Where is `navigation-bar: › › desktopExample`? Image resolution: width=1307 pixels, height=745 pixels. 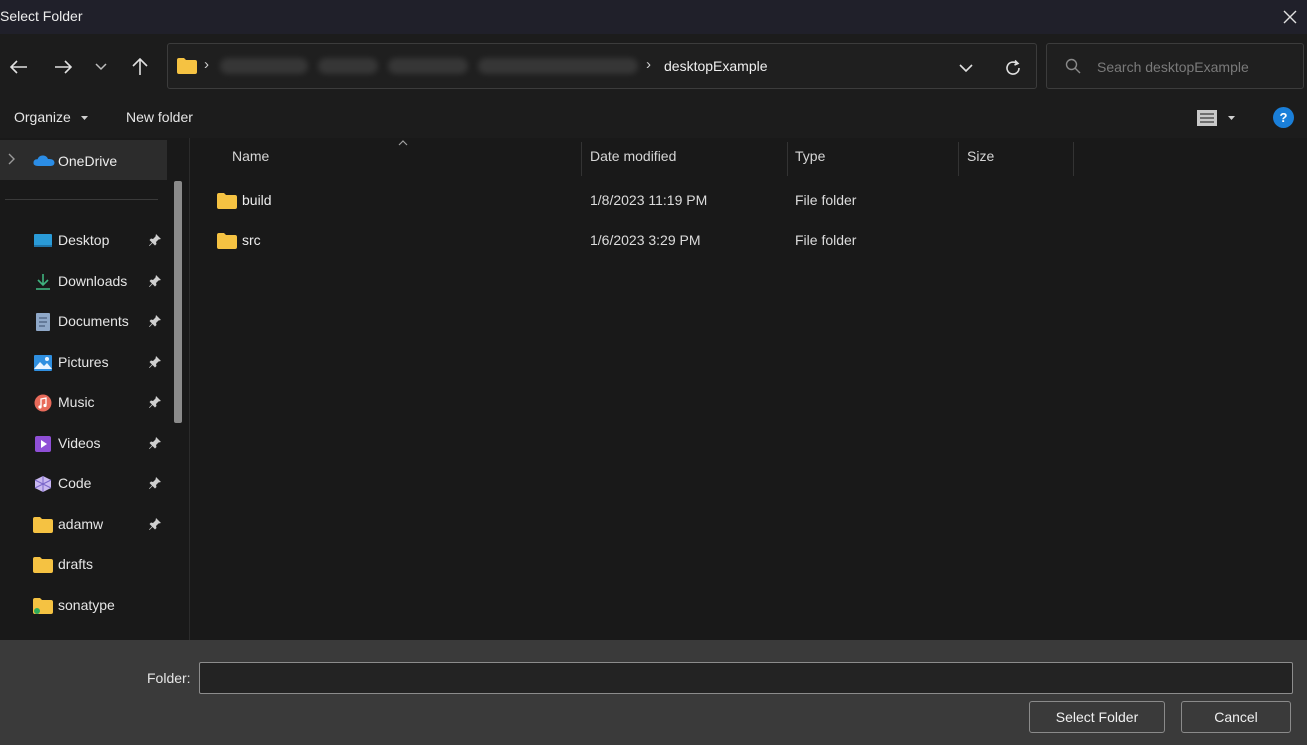 navigation-bar: › › desktopExample is located at coordinates (653, 66).